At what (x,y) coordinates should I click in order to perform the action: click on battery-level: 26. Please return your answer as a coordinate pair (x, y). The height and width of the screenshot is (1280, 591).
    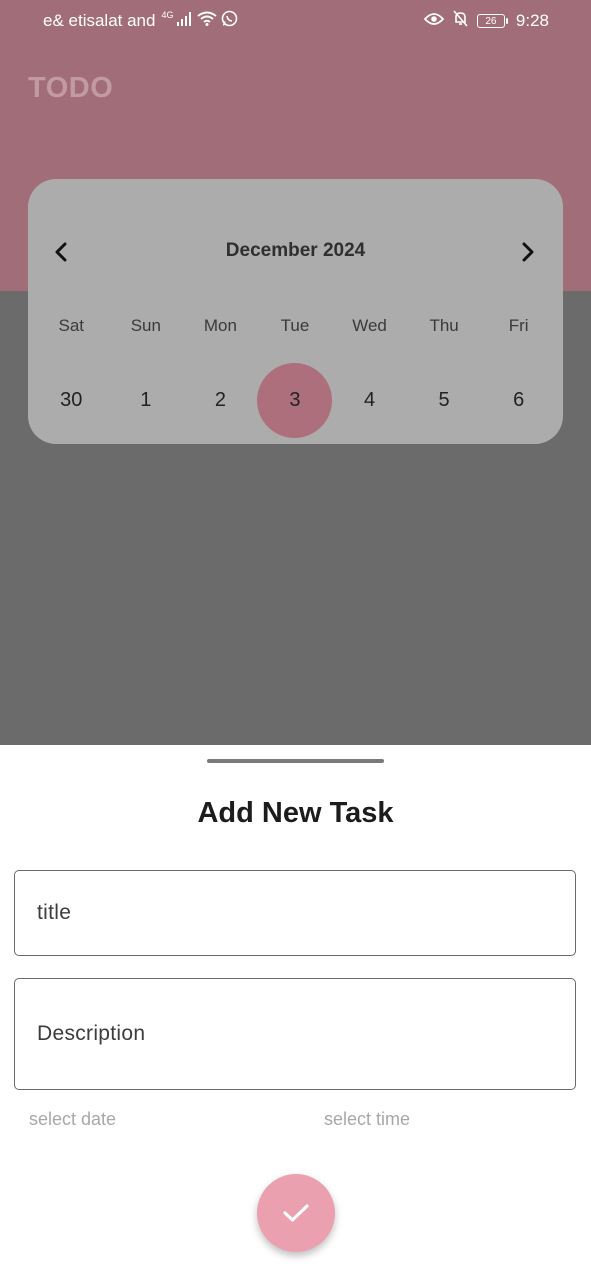
    Looking at the image, I should click on (490, 21).